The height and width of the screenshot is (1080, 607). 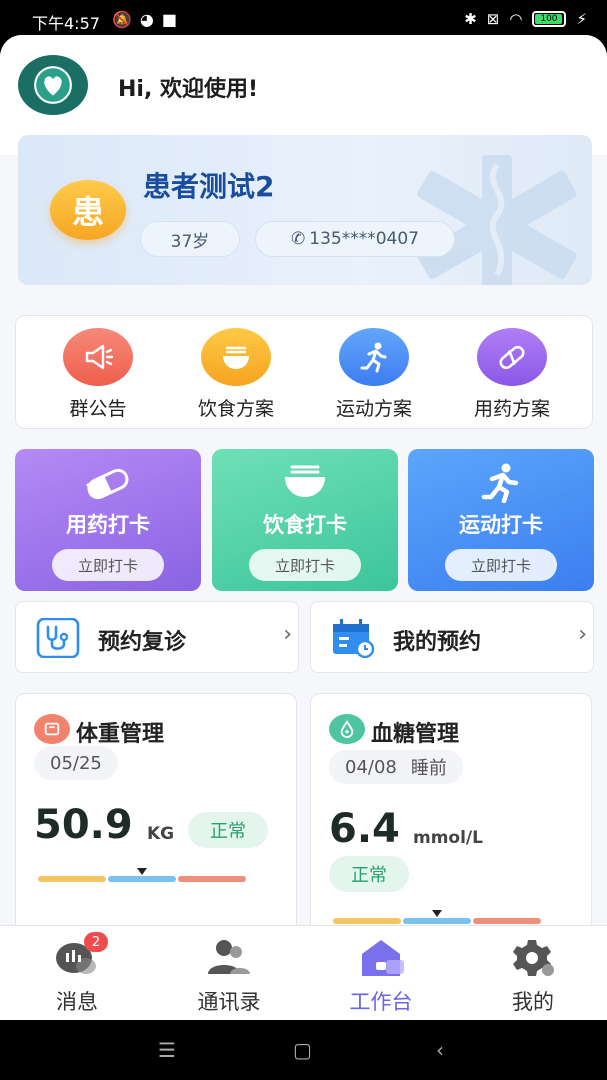 I want to click on measure-date: 05/25, so click(x=76, y=763).